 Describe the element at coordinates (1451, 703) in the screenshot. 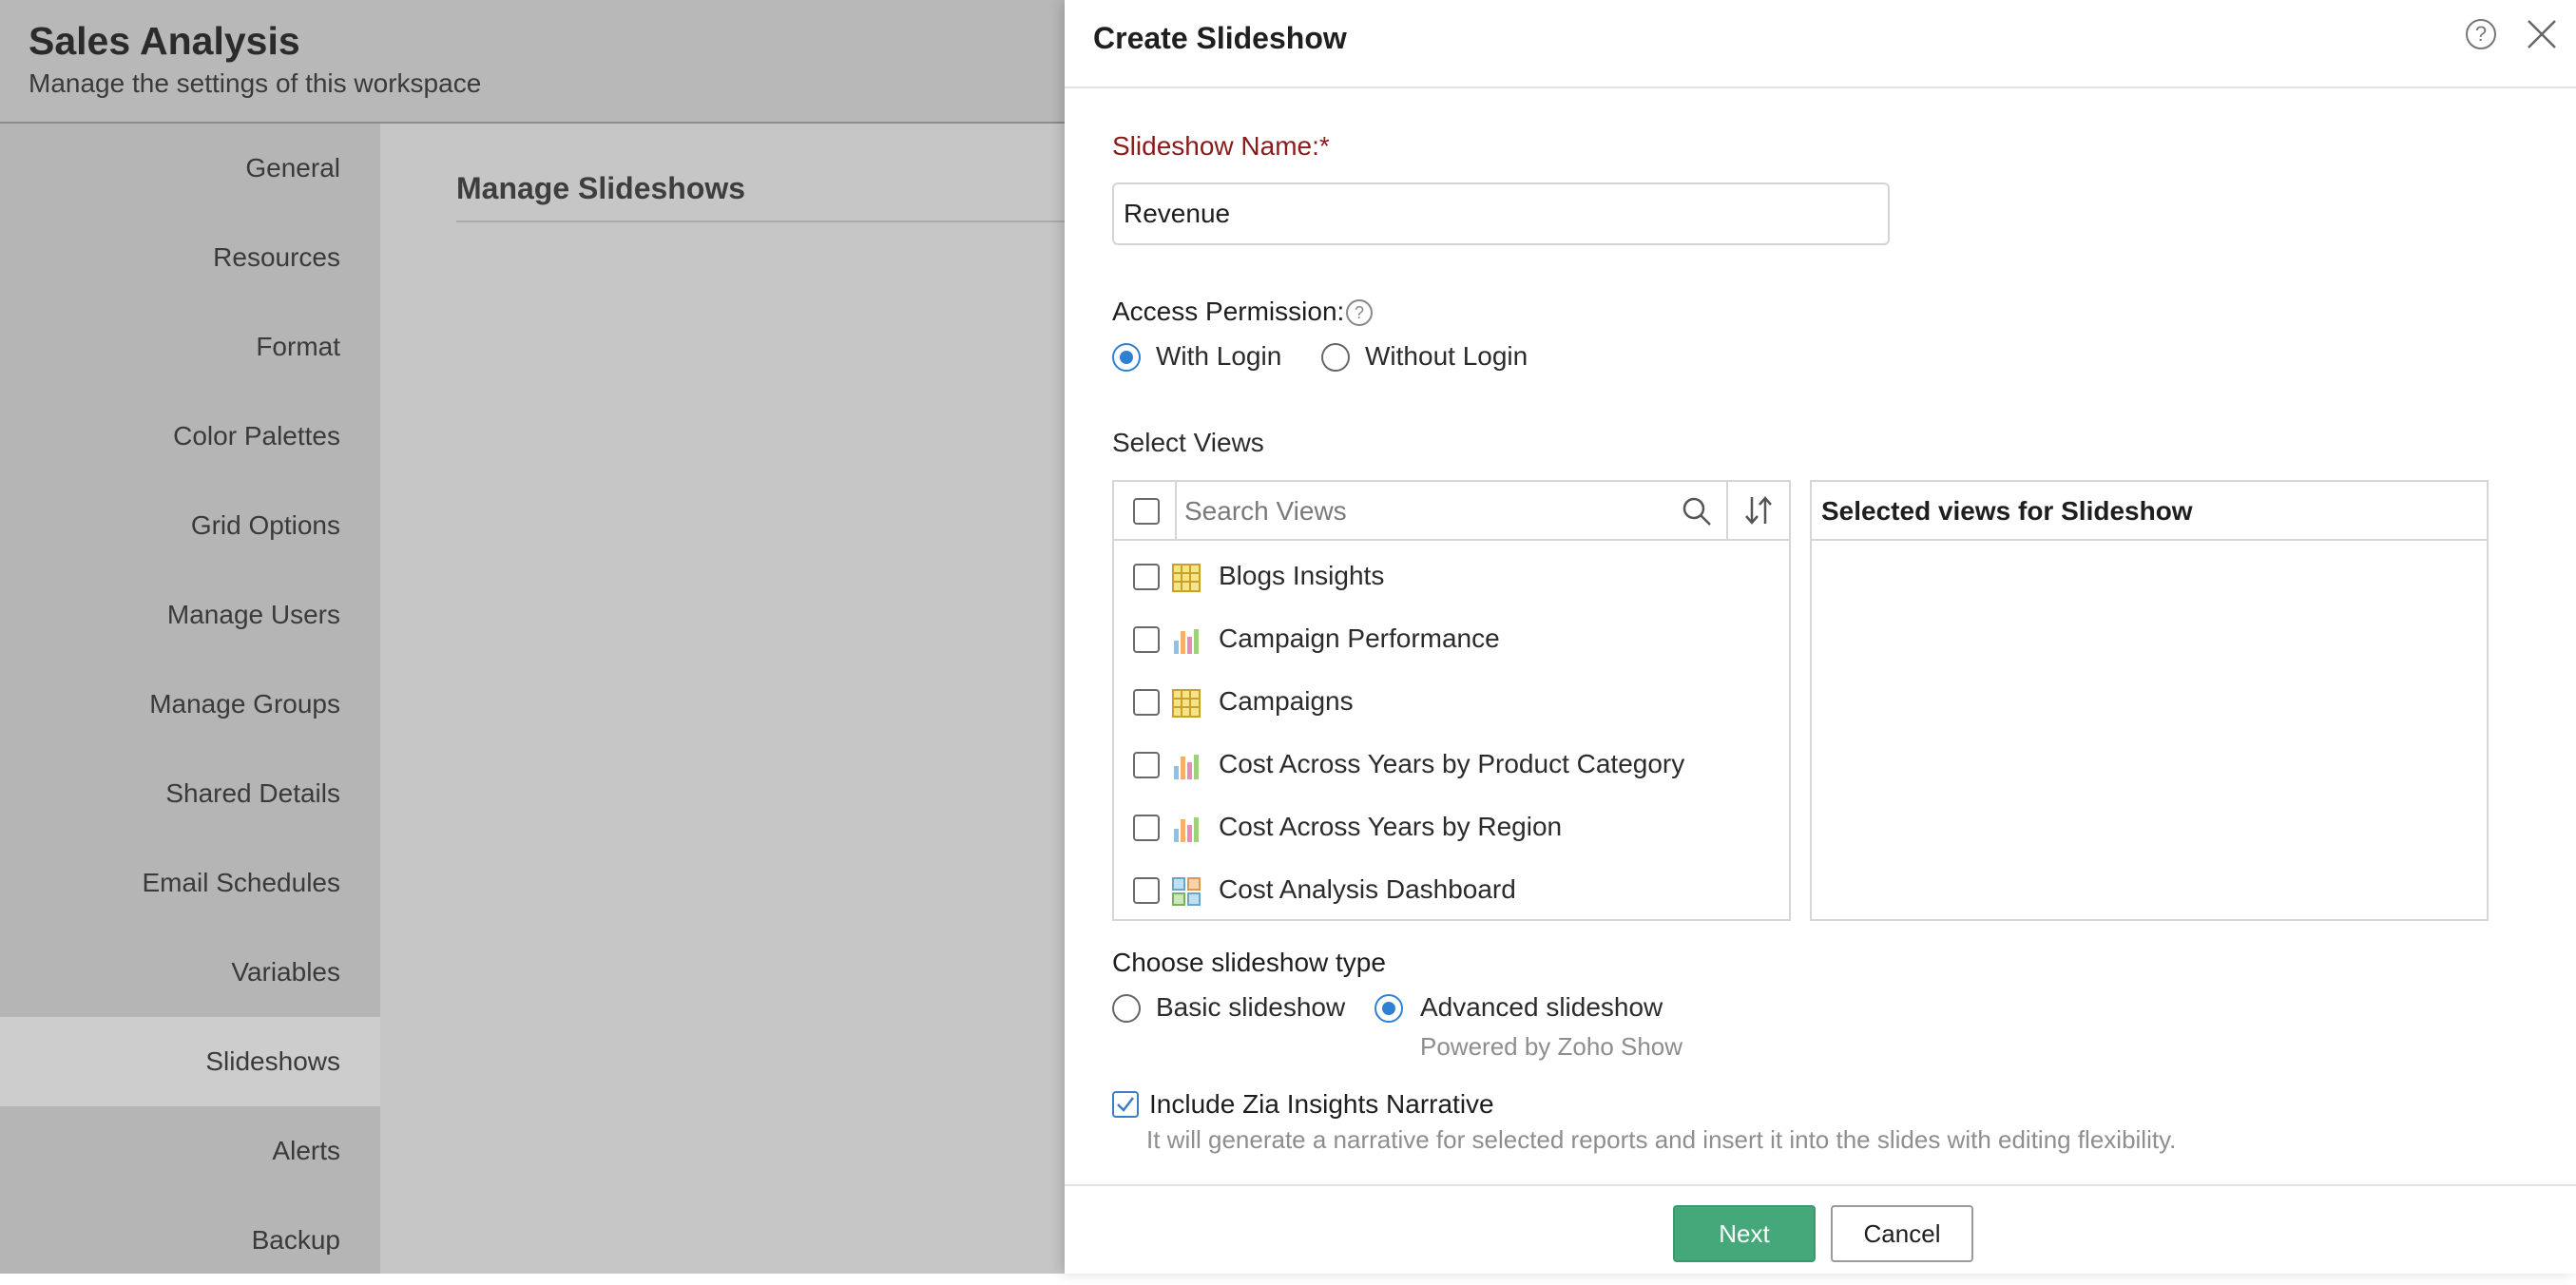

I see `view-list-item: Campaigns` at that location.